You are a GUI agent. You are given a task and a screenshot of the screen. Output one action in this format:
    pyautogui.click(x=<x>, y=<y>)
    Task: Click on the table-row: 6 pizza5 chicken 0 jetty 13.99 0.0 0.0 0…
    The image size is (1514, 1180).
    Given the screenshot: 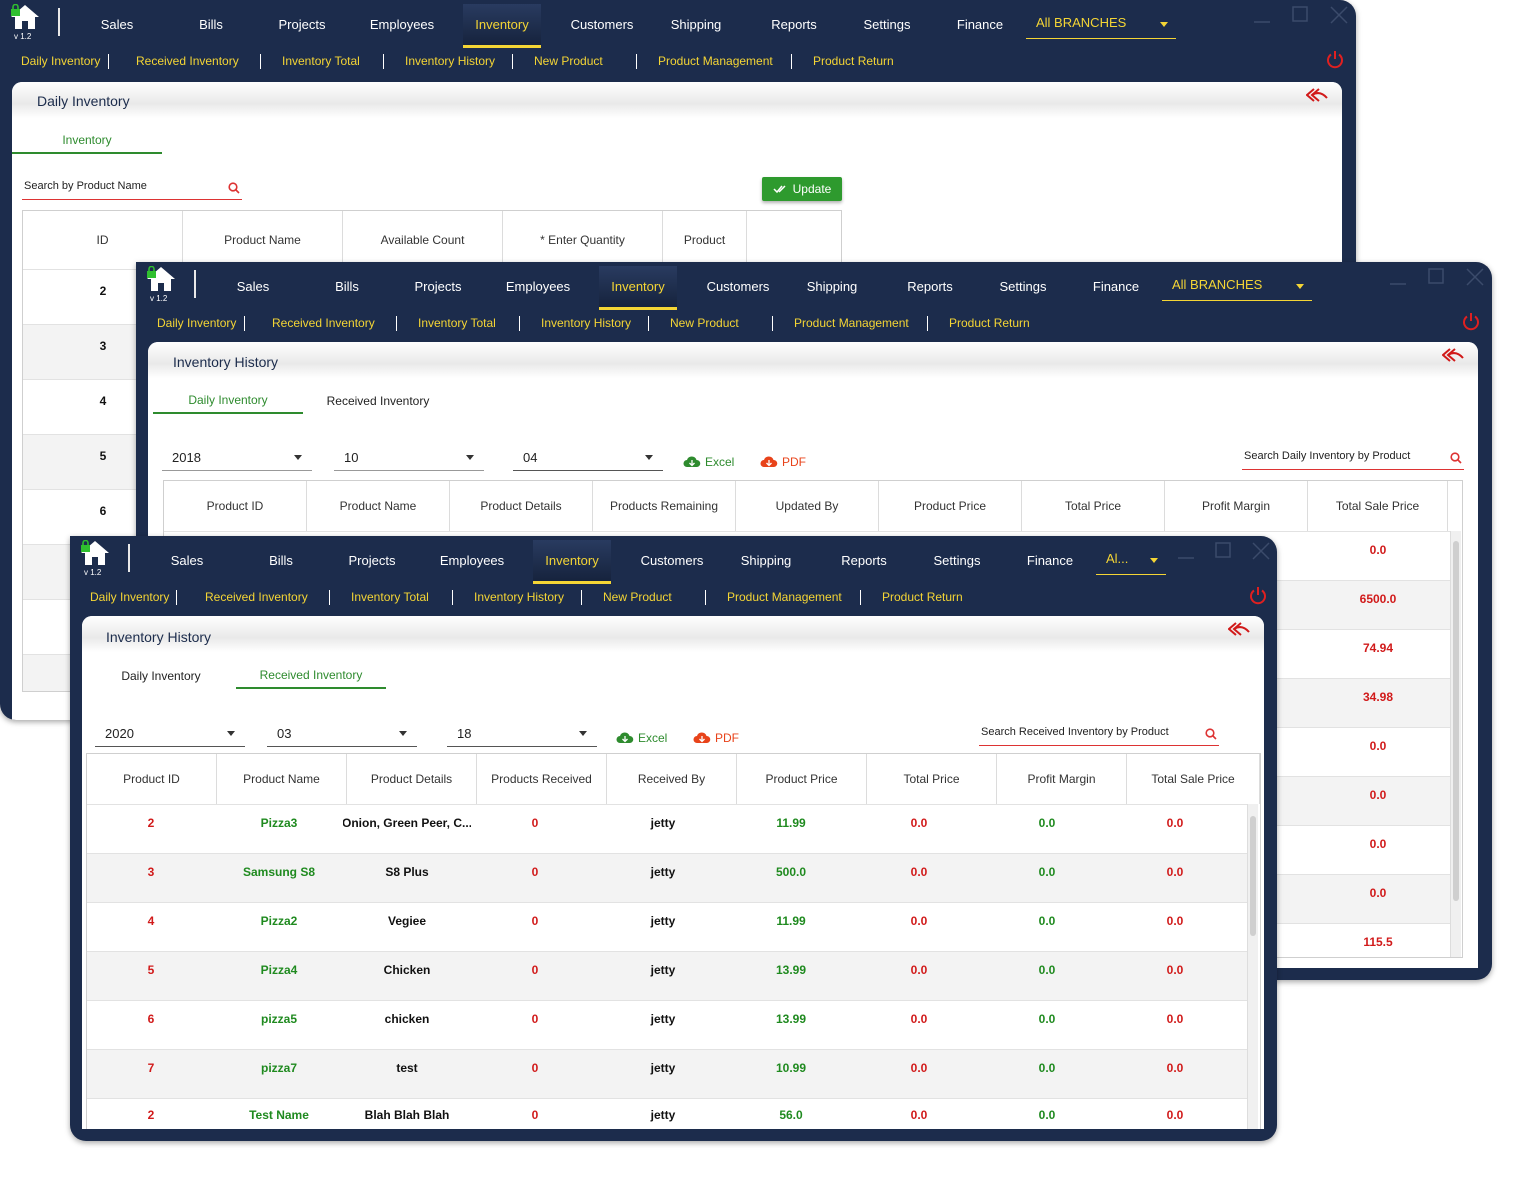 What is the action you would take?
    pyautogui.click(x=667, y=1024)
    